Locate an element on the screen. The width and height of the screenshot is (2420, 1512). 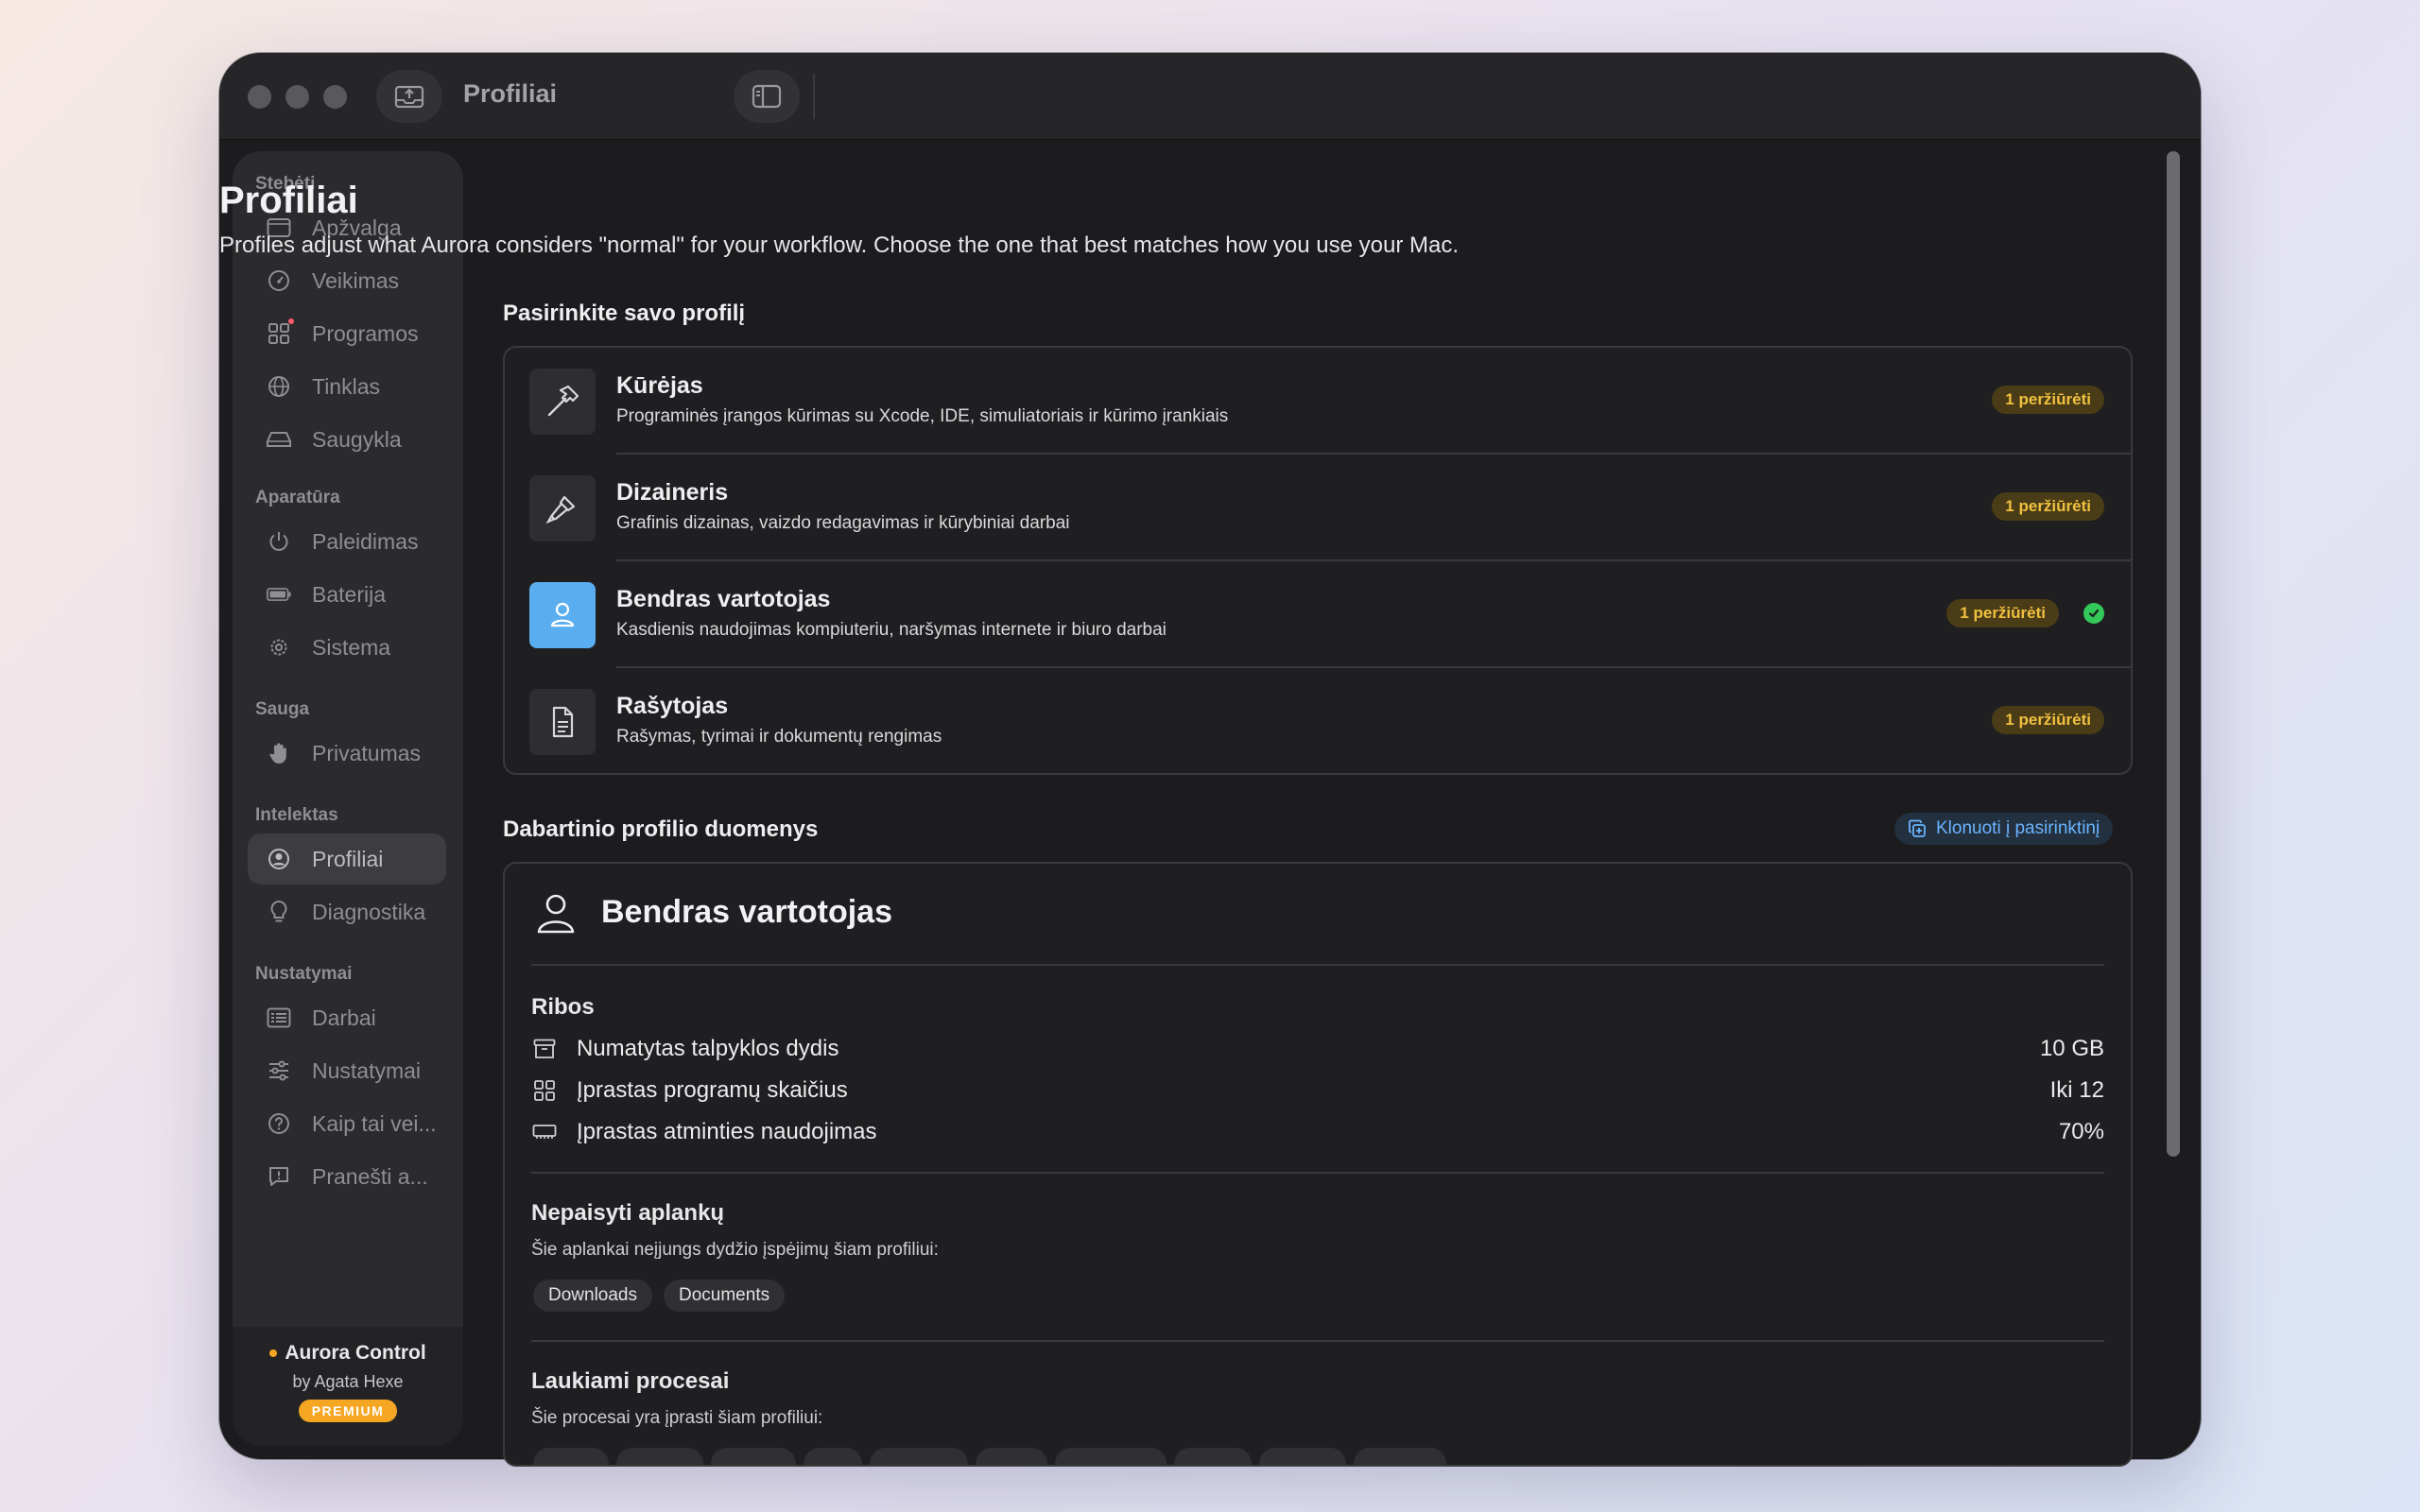
sidebar-item-programos: Programos is located at coordinates (347, 333).